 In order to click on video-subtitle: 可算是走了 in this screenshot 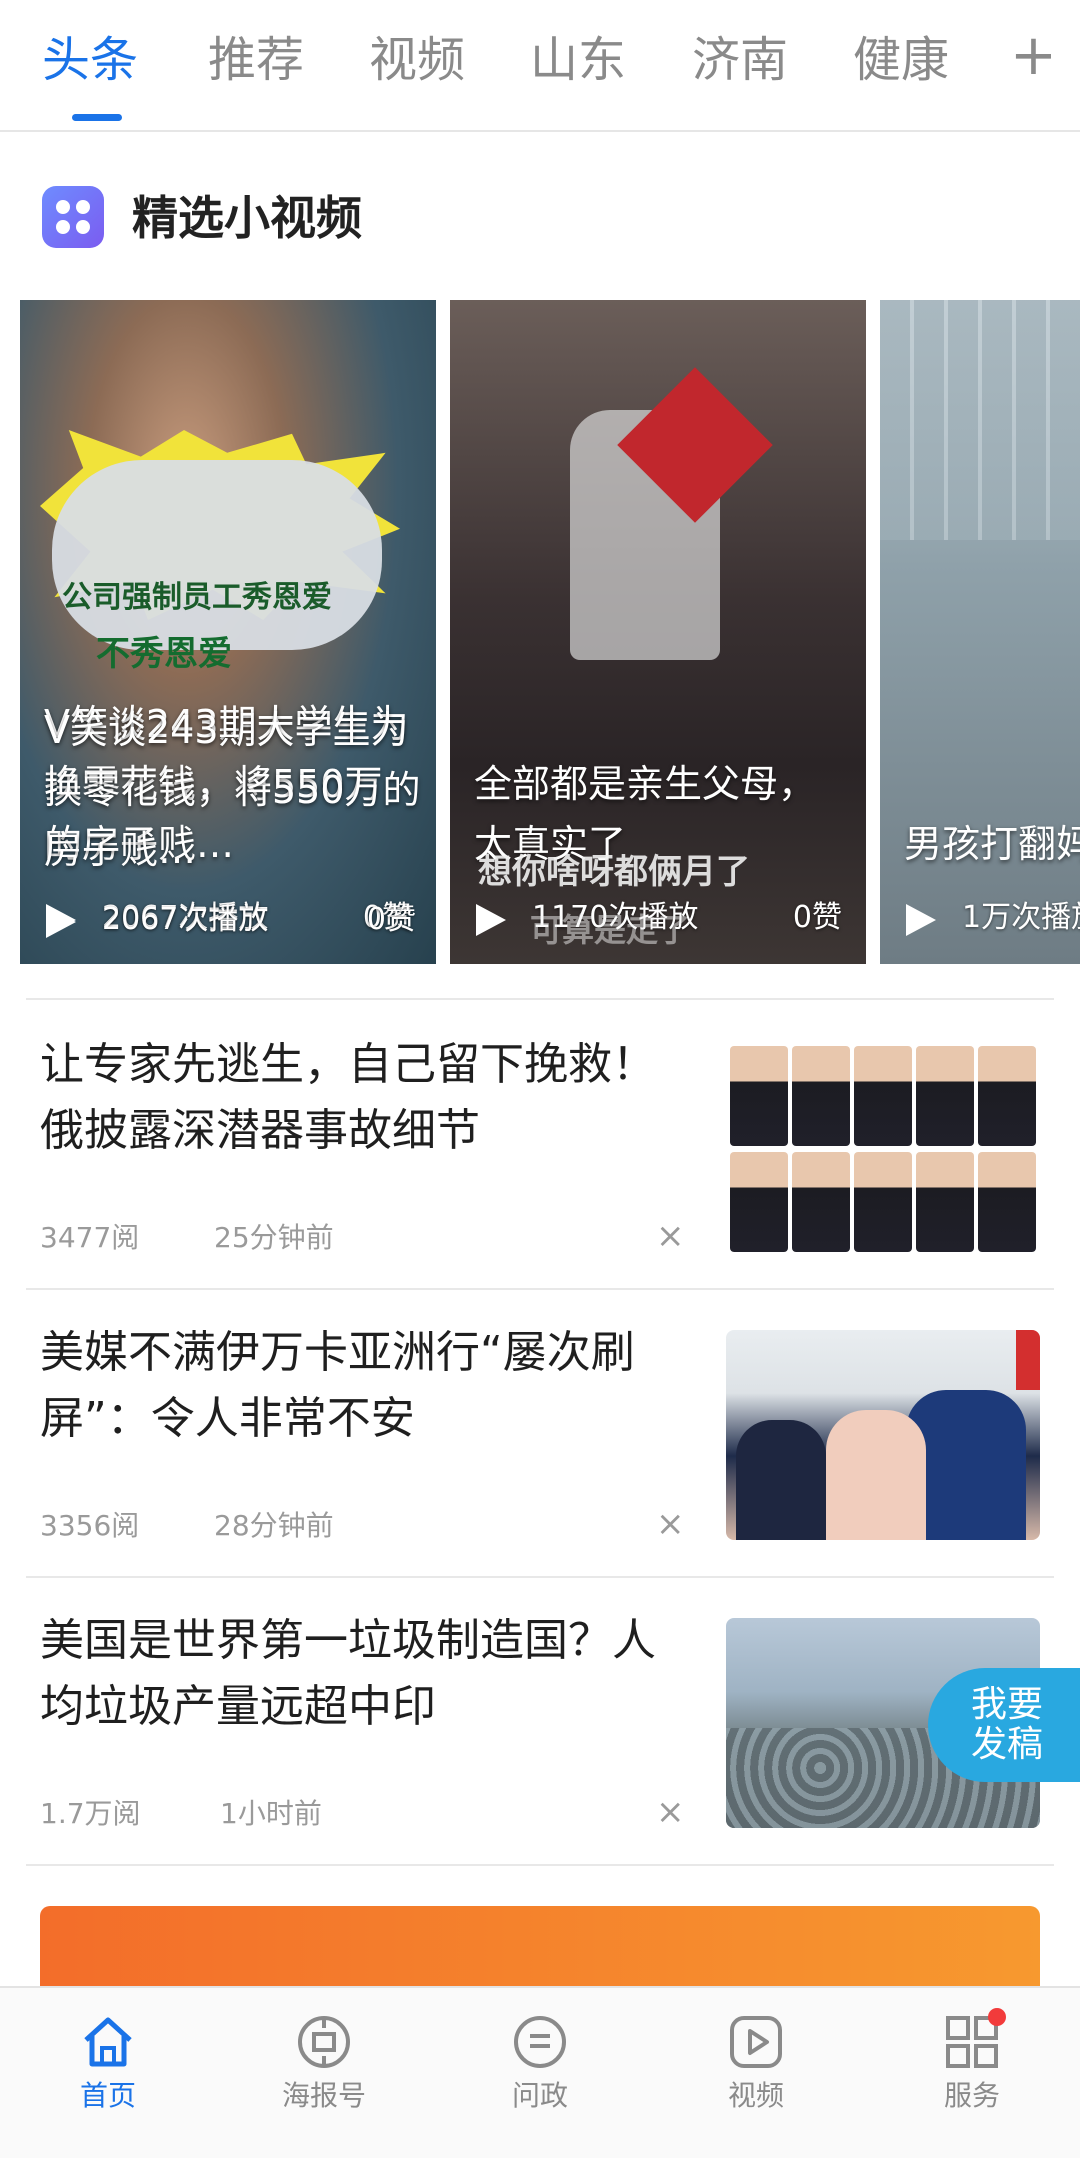, I will do `click(610, 930)`.